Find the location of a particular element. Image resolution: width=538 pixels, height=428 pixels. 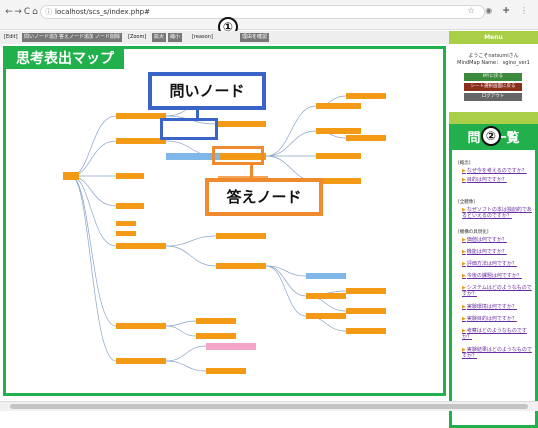

map-title: 思考表出マップ is located at coordinates (65, 59).